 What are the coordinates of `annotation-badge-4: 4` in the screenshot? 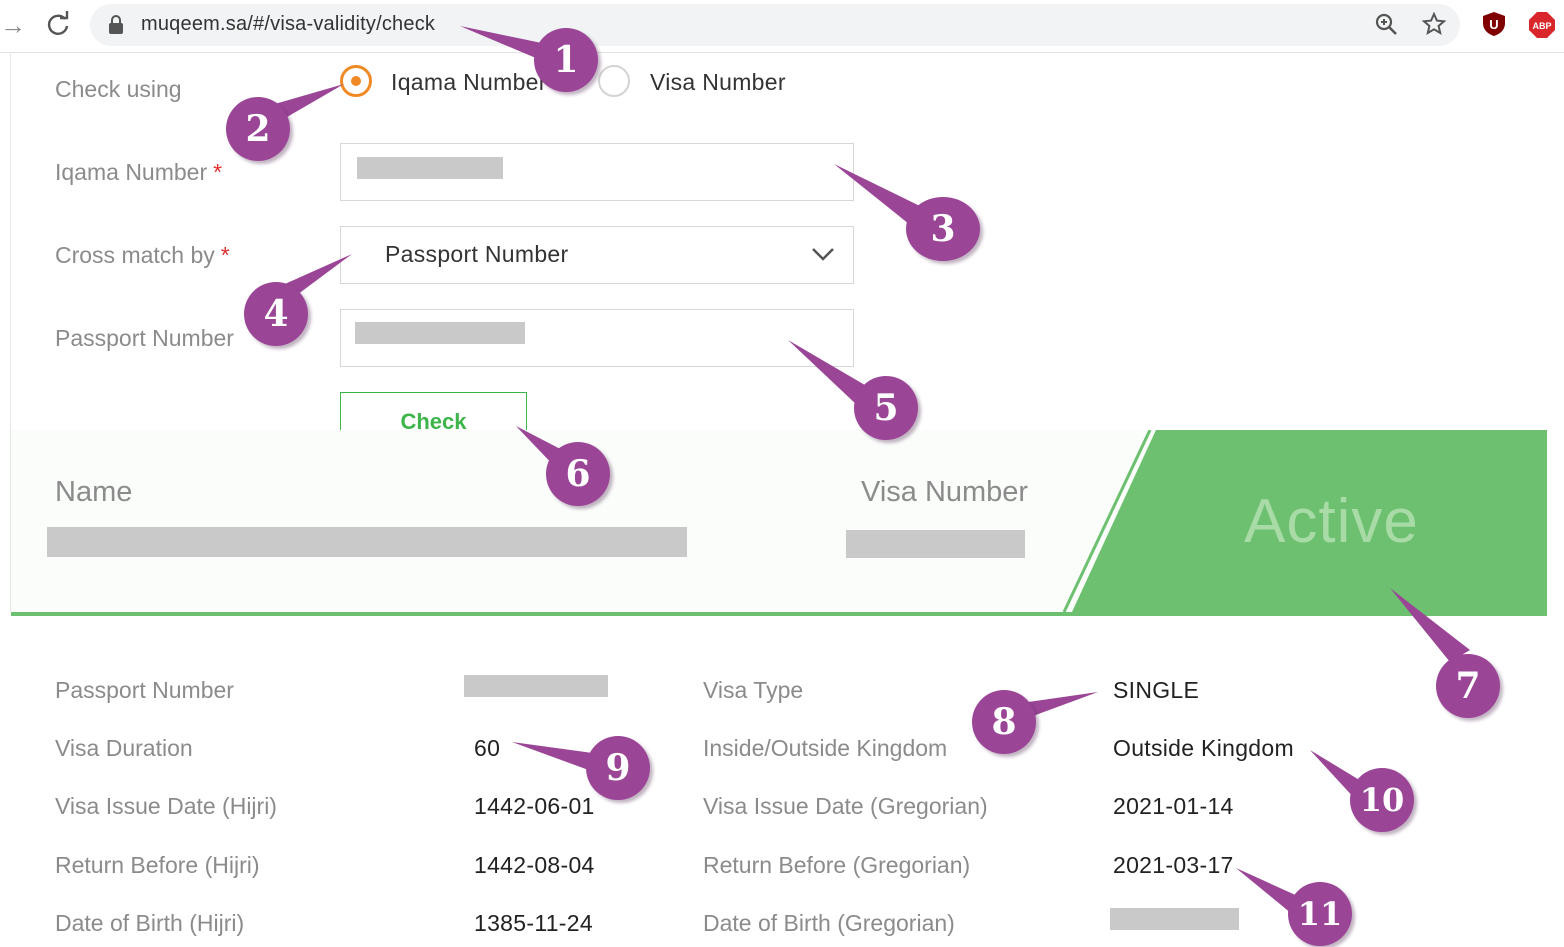 It's located at (276, 314).